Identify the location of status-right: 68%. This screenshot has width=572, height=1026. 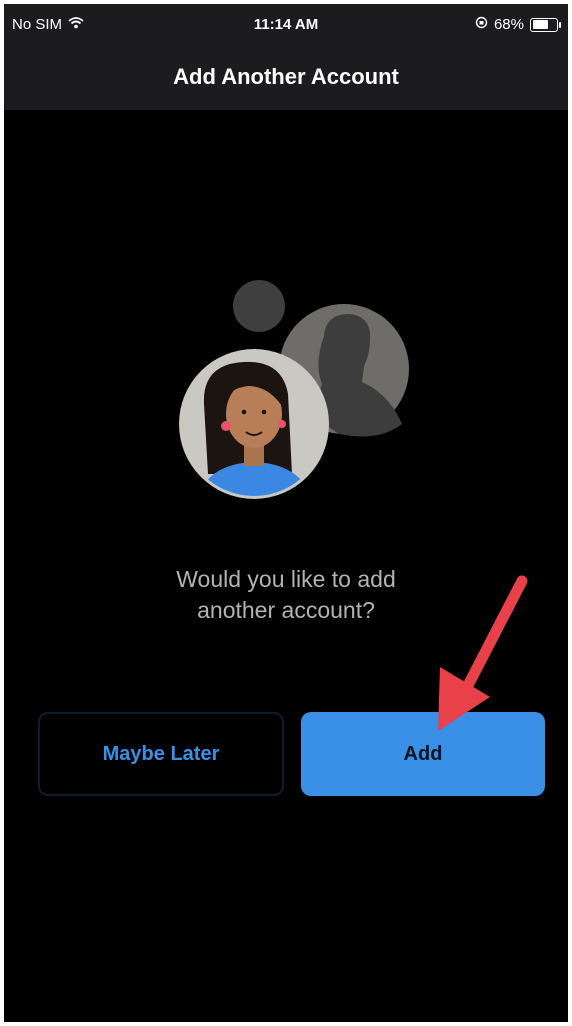
(518, 24).